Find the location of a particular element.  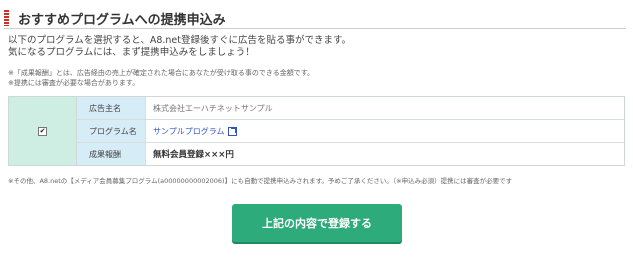

program-name-link: サンプルプログラム is located at coordinates (189, 131).